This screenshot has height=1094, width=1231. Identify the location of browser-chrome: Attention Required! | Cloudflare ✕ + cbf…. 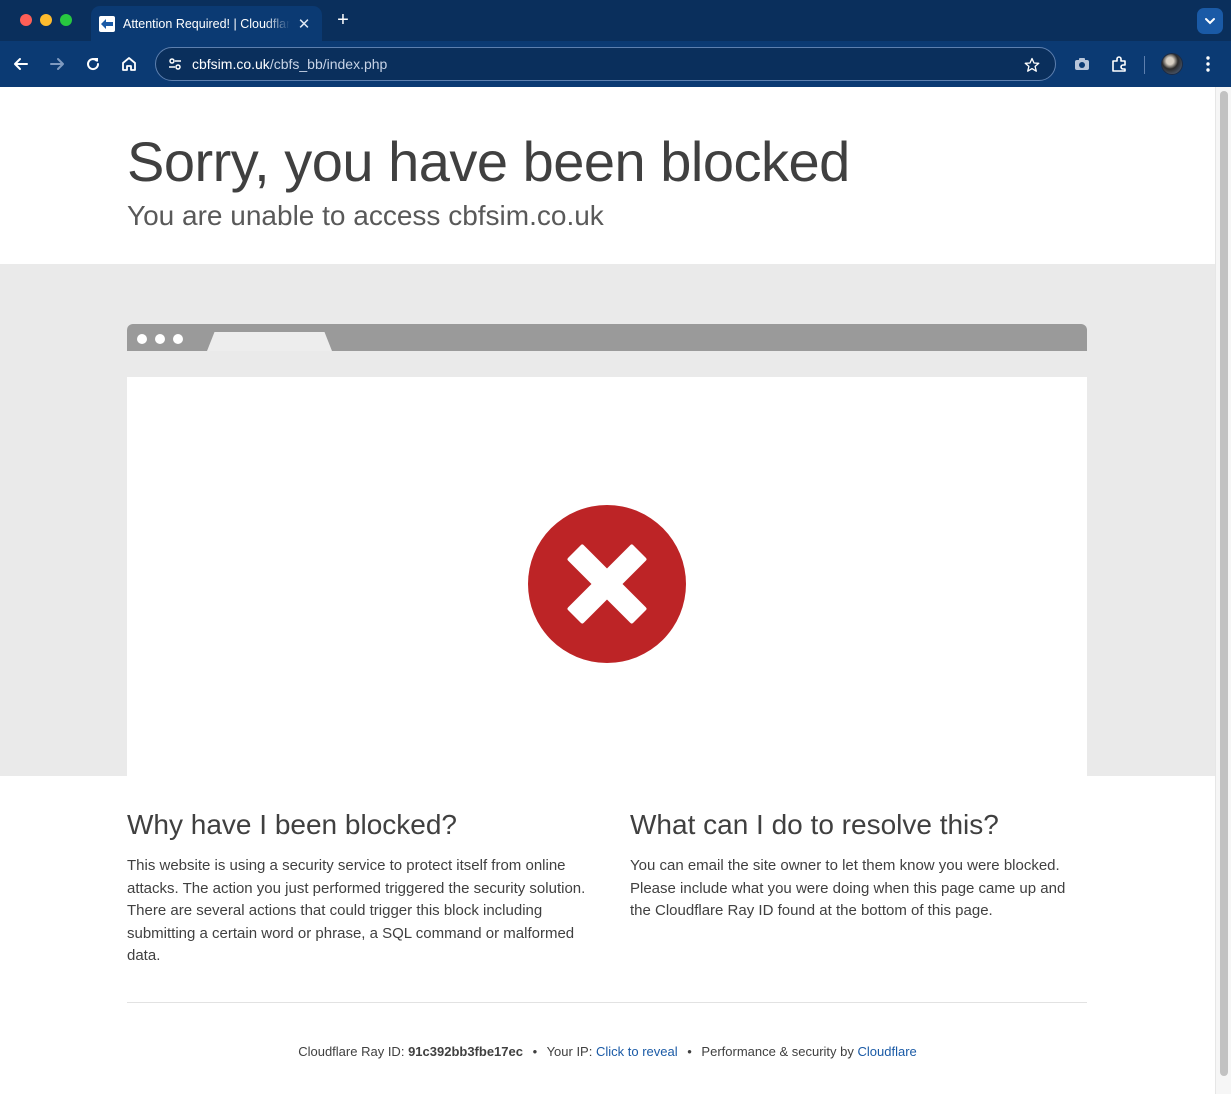
(615, 43).